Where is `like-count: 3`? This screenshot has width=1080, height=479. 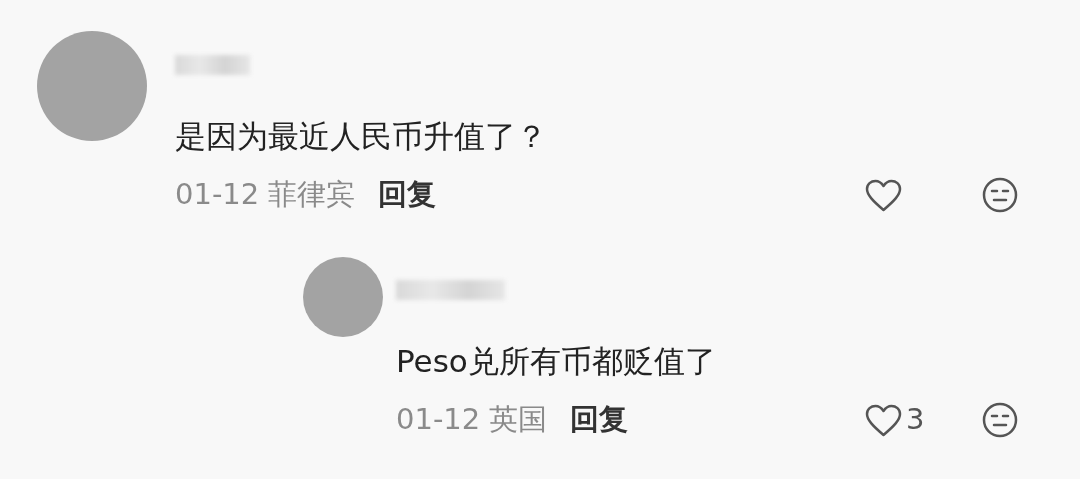
like-count: 3 is located at coordinates (915, 420).